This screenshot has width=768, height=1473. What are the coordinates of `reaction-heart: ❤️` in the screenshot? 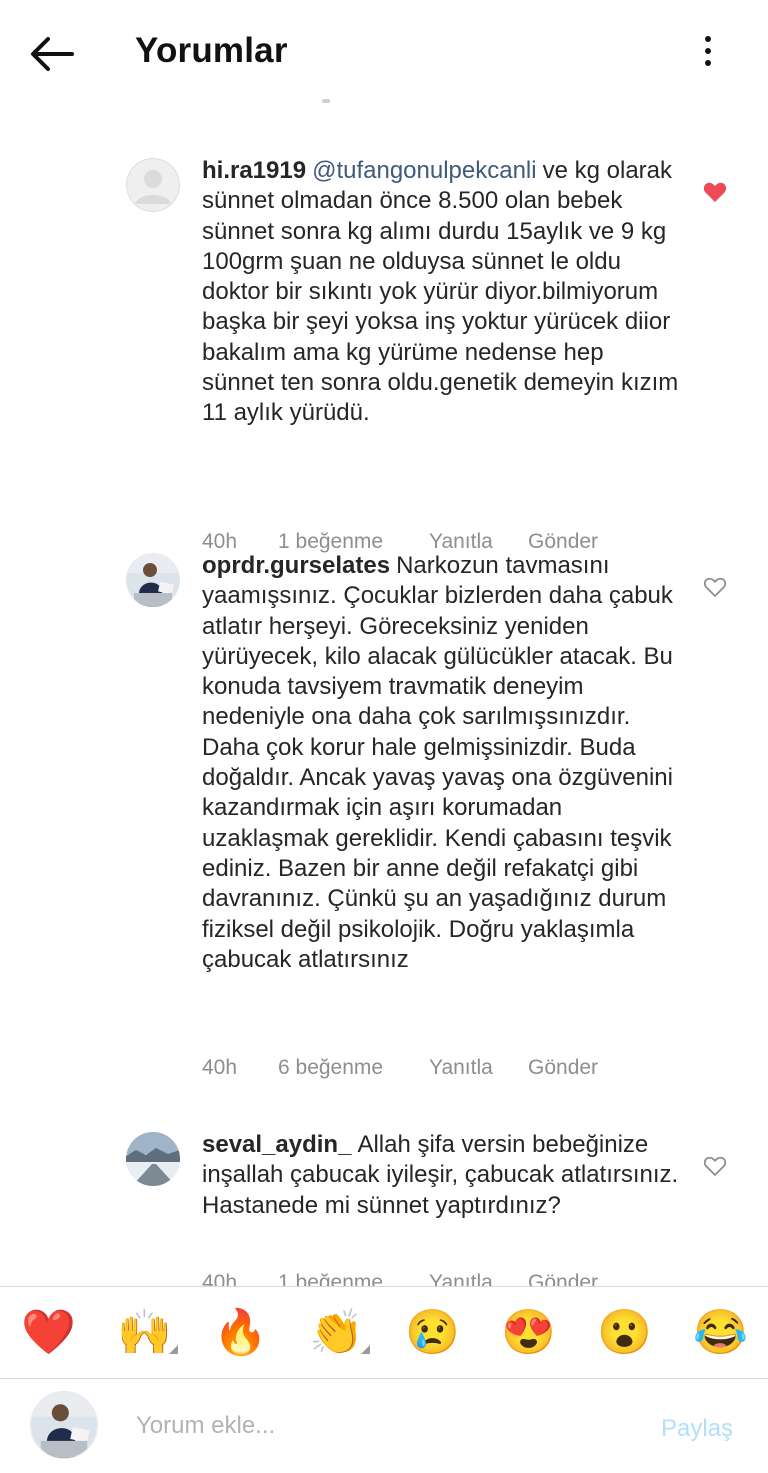 It's located at (48, 1333).